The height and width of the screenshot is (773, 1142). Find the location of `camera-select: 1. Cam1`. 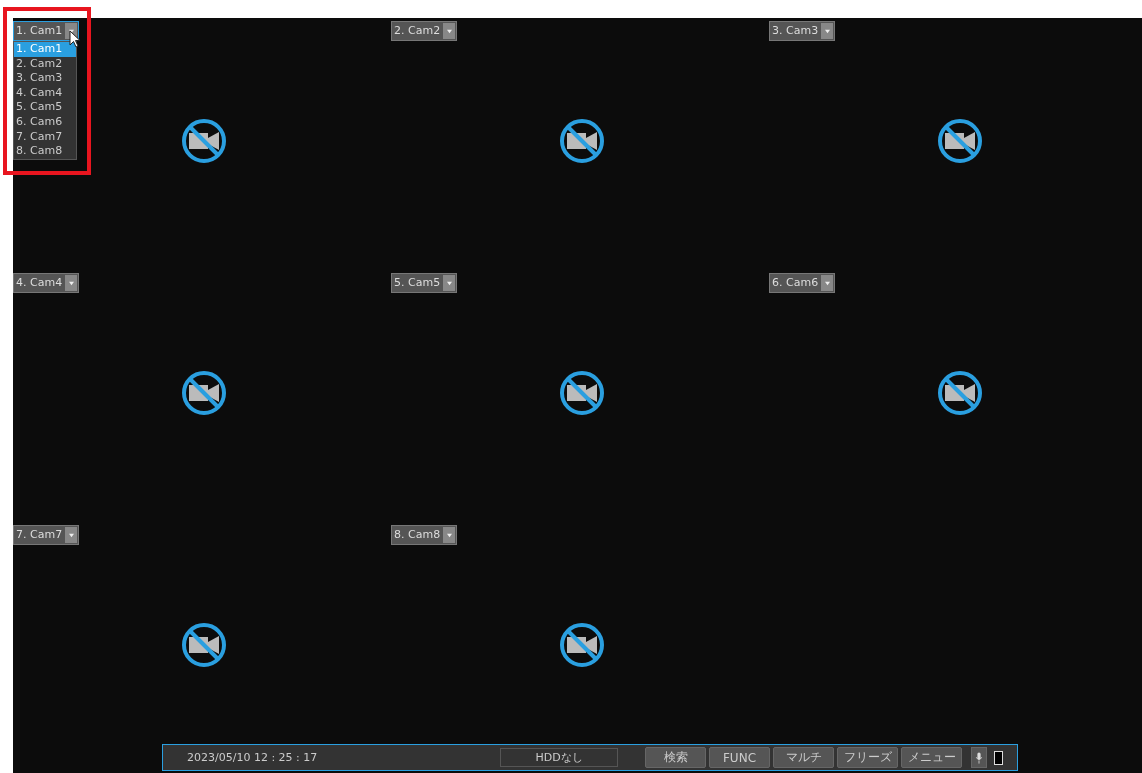

camera-select: 1. Cam1 is located at coordinates (46, 31).